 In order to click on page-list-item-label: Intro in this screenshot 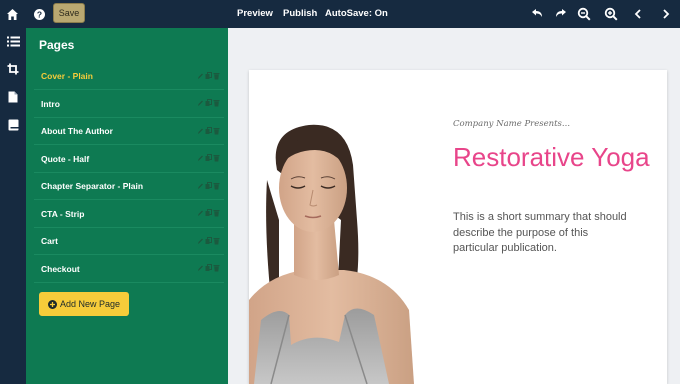, I will do `click(50, 103)`.